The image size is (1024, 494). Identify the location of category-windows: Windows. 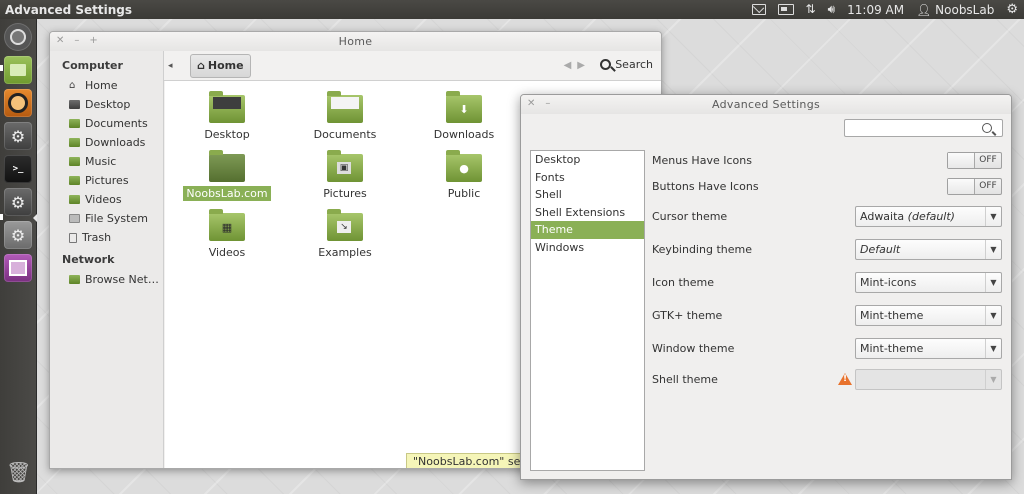
(587, 248).